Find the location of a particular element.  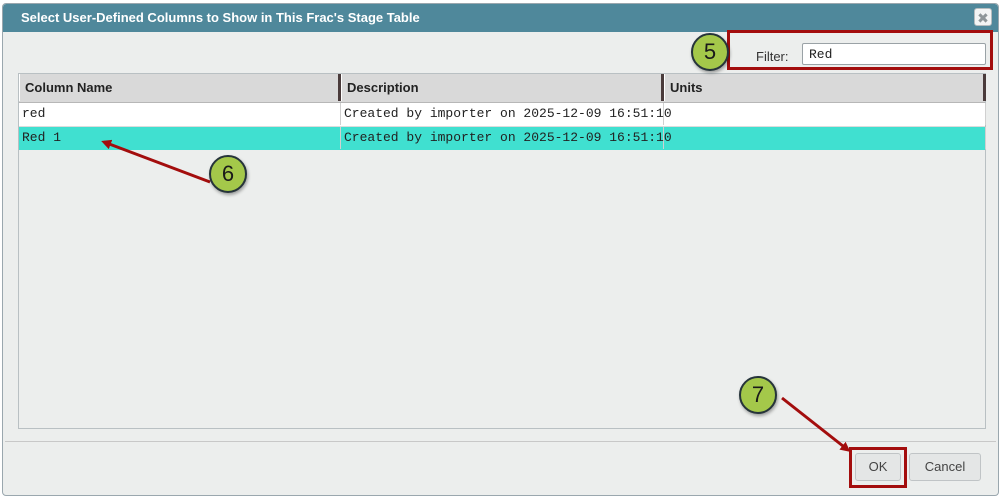

ok-button: OK is located at coordinates (878, 467).